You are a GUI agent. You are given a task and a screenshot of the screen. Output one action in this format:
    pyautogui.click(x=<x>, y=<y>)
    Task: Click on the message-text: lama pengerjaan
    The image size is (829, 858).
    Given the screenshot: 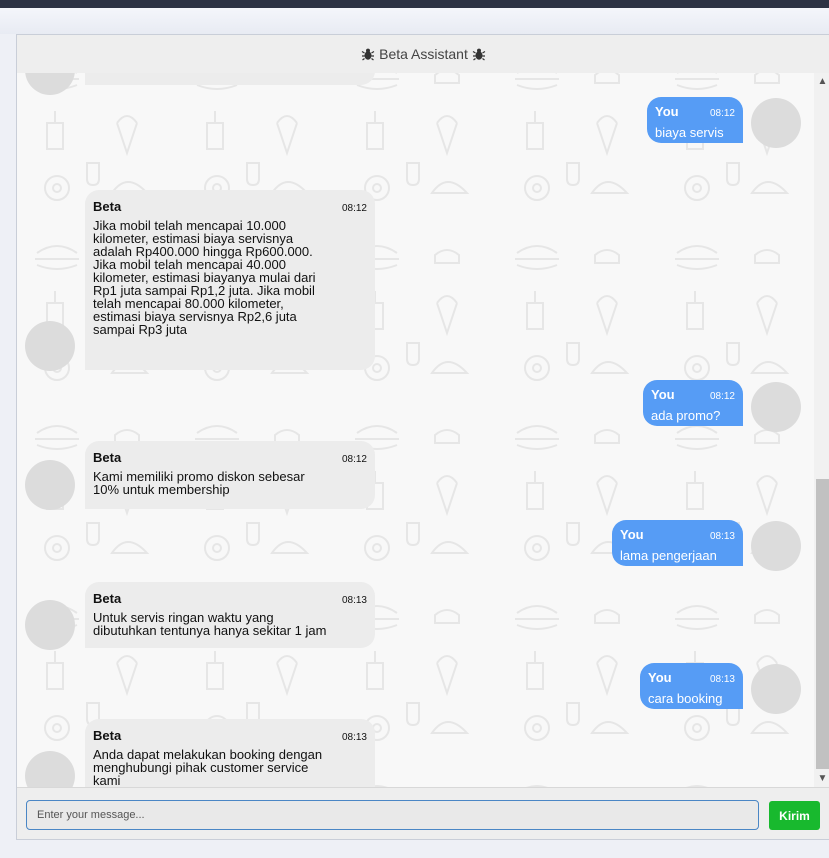 What is the action you would take?
    pyautogui.click(x=668, y=555)
    